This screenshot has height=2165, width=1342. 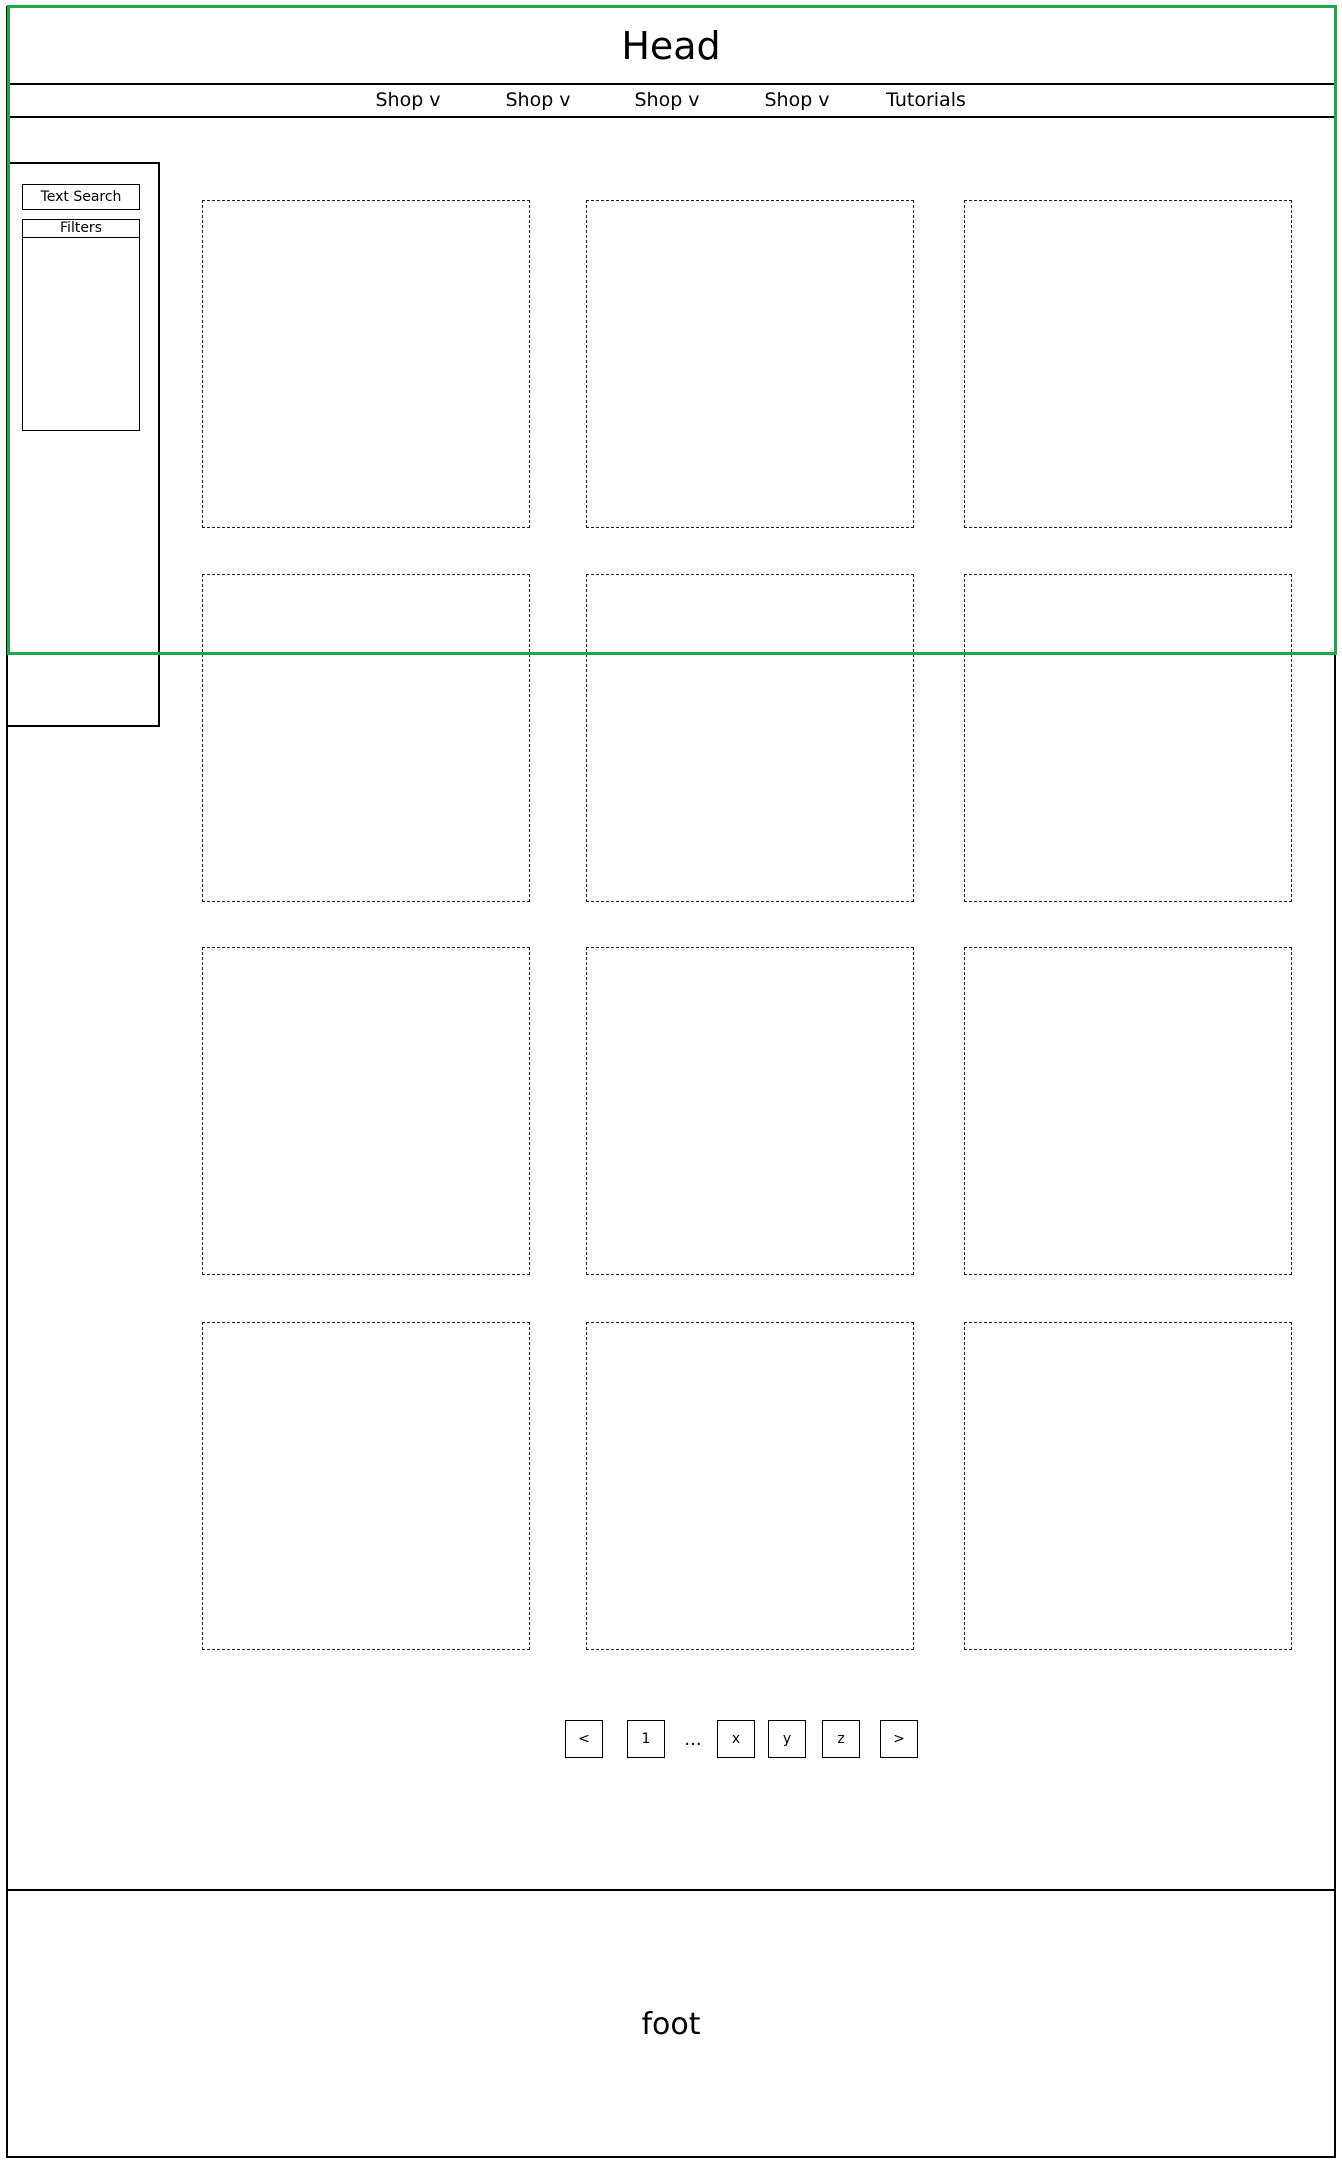 What do you see at coordinates (407, 100) in the screenshot?
I see `nav-item-shop-1: Shop v` at bounding box center [407, 100].